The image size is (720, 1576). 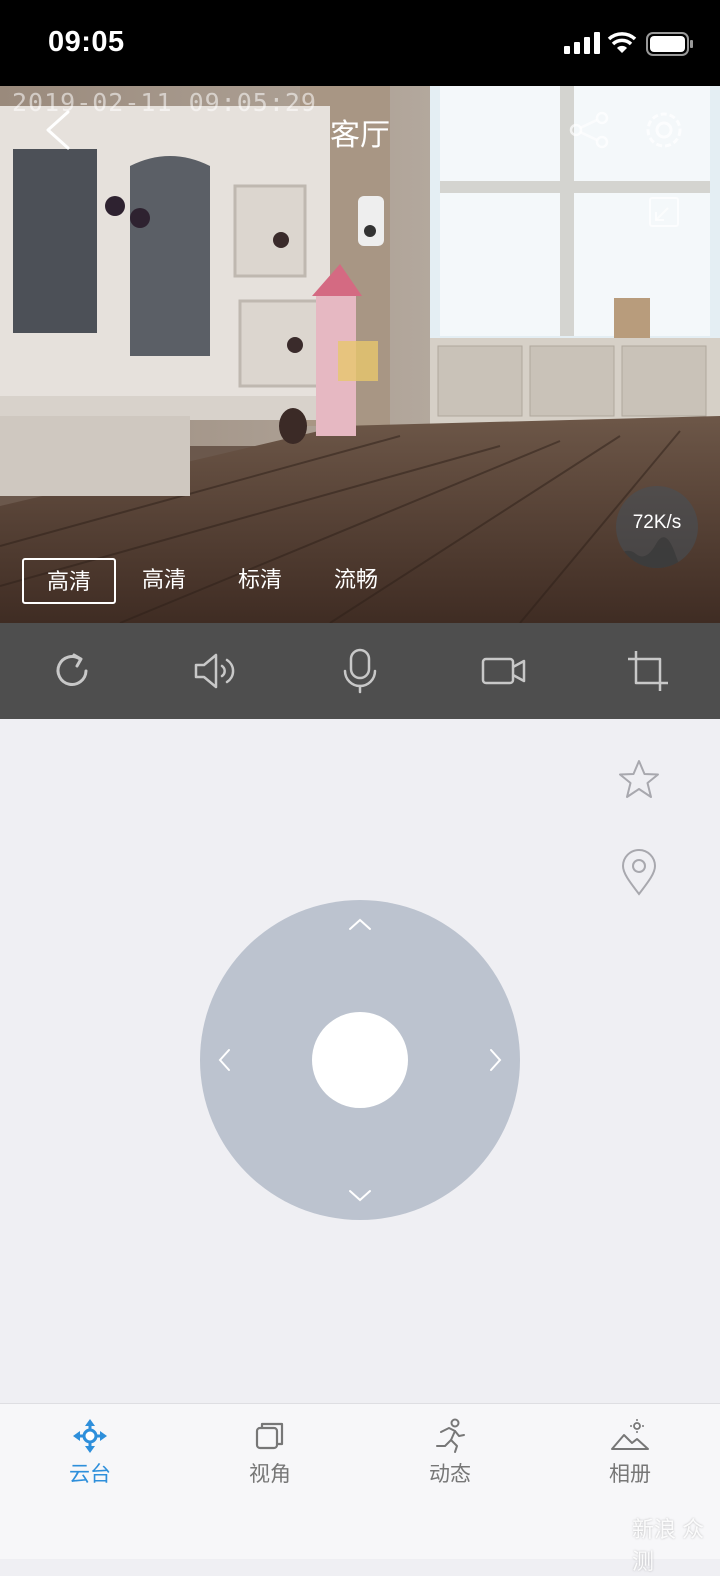 What do you see at coordinates (90, 1474) in the screenshot?
I see `tab-ptz-label: 云台` at bounding box center [90, 1474].